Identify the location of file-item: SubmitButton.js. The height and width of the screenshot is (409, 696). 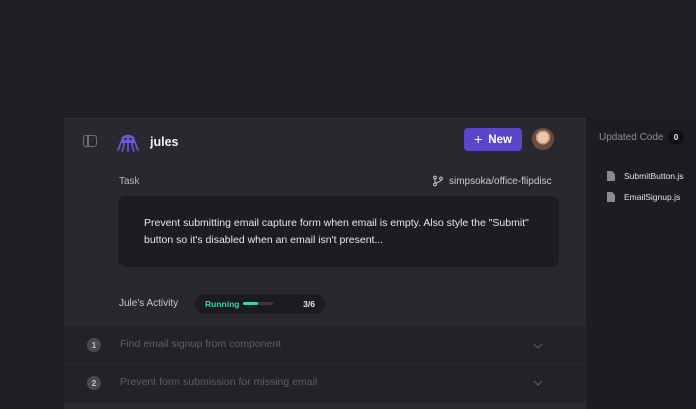
(645, 176).